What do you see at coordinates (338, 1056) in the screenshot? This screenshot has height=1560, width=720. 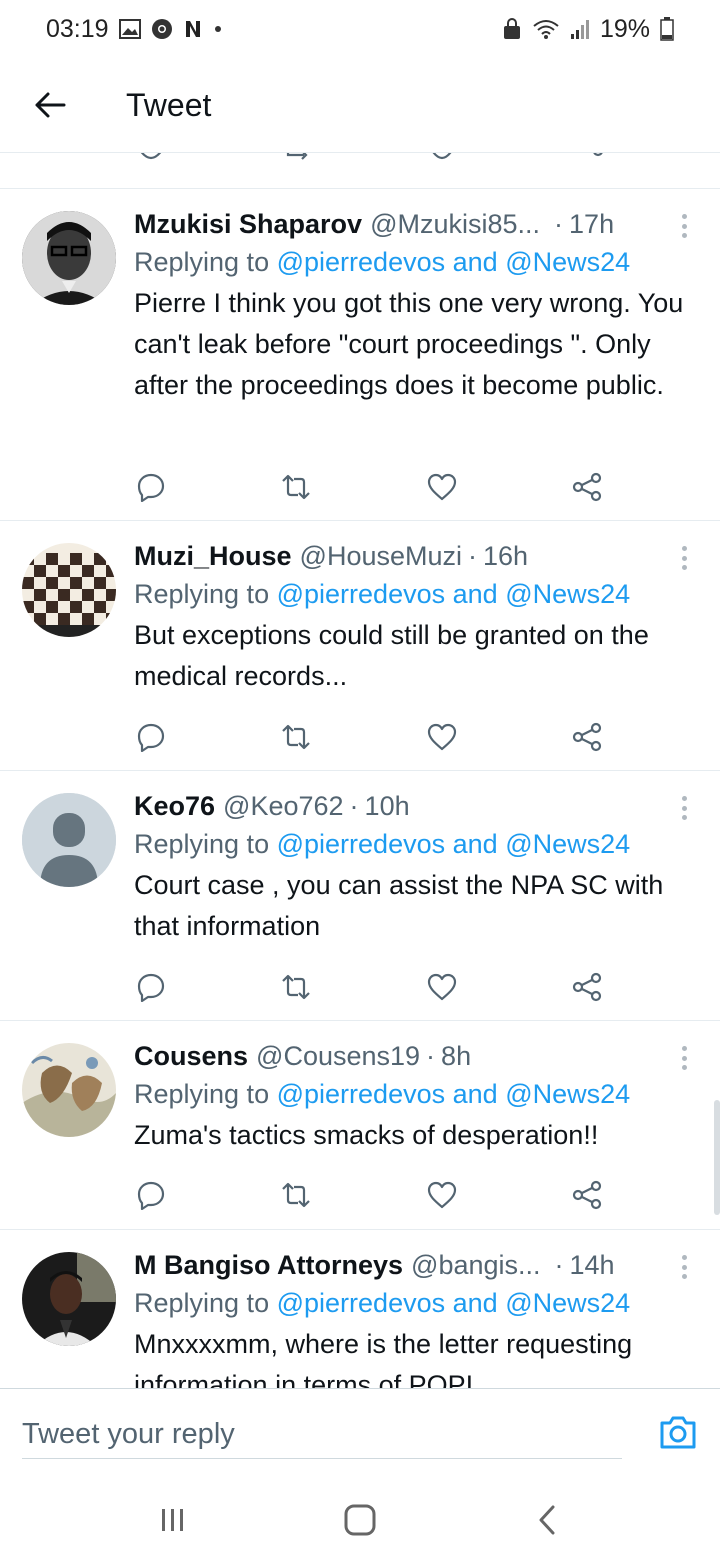 I see `user-handle: @Cousens19` at bounding box center [338, 1056].